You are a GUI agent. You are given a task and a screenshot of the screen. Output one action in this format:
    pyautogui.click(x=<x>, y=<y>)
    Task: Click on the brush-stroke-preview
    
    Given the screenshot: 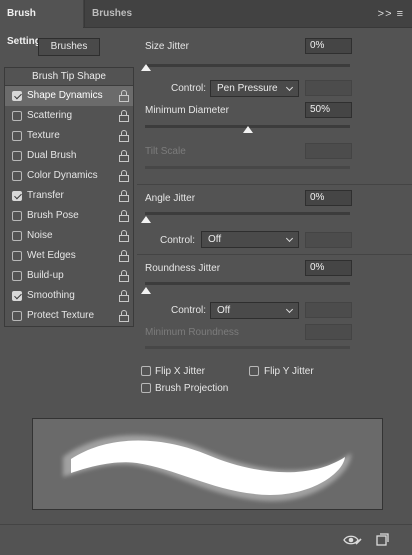 What is the action you would take?
    pyautogui.click(x=207, y=464)
    